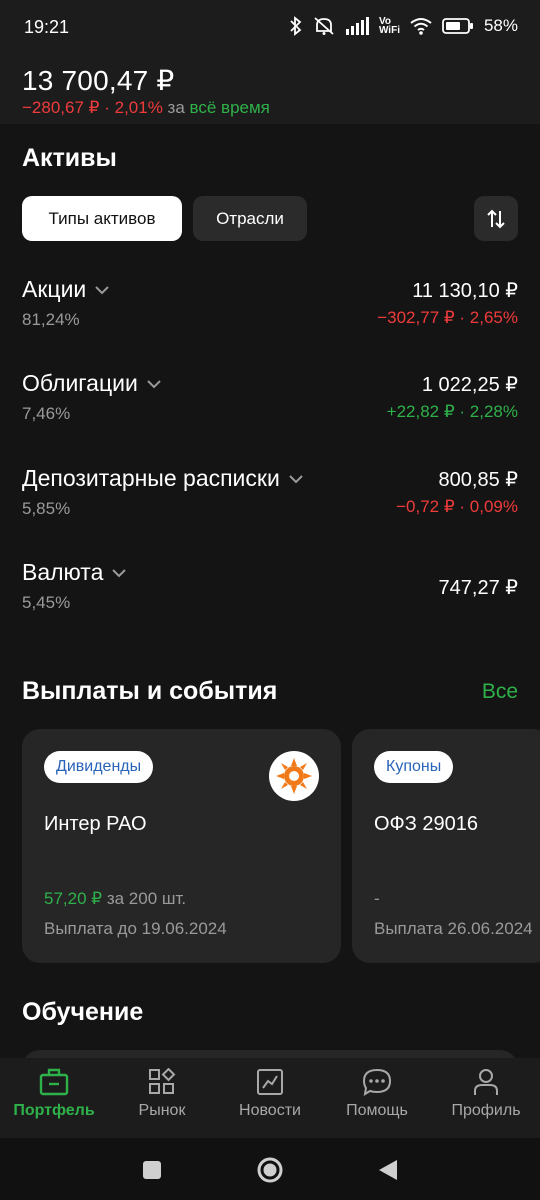 The width and height of the screenshot is (540, 1200). What do you see at coordinates (46, 413) in the screenshot?
I see `asset-share: 7,46%` at bounding box center [46, 413].